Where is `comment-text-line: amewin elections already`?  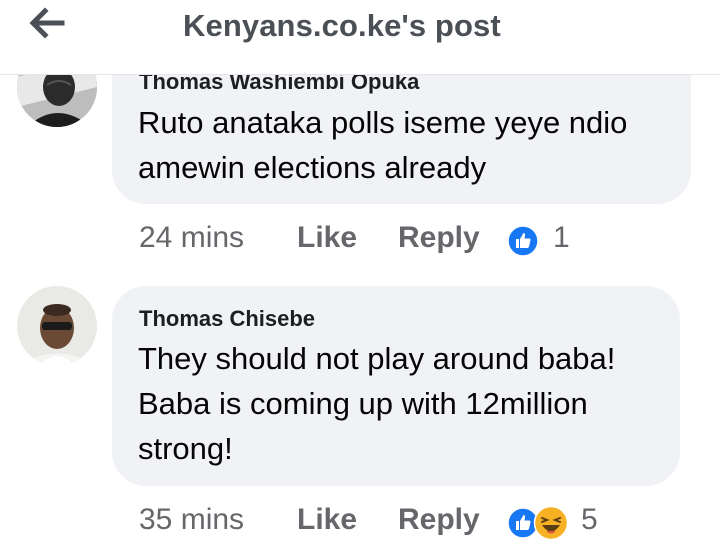
comment-text-line: amewin elections already is located at coordinates (312, 167).